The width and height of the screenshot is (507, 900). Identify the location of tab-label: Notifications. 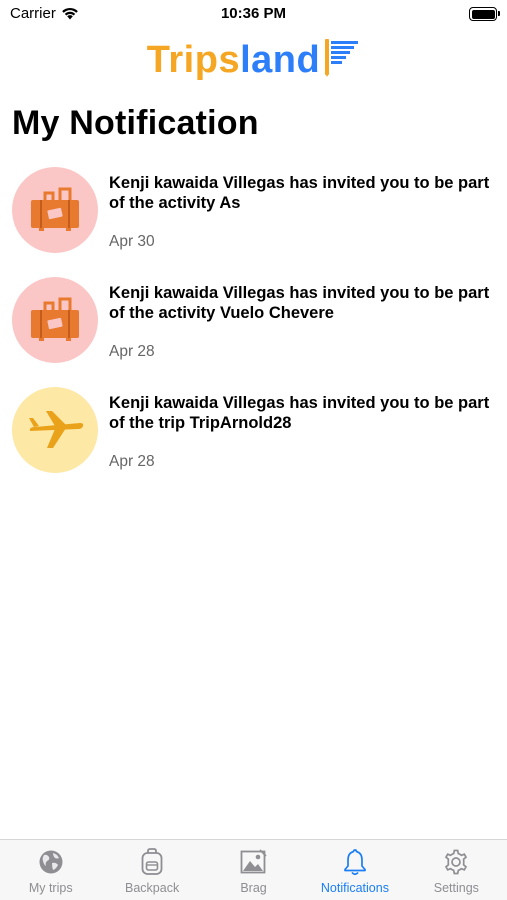
(354, 888).